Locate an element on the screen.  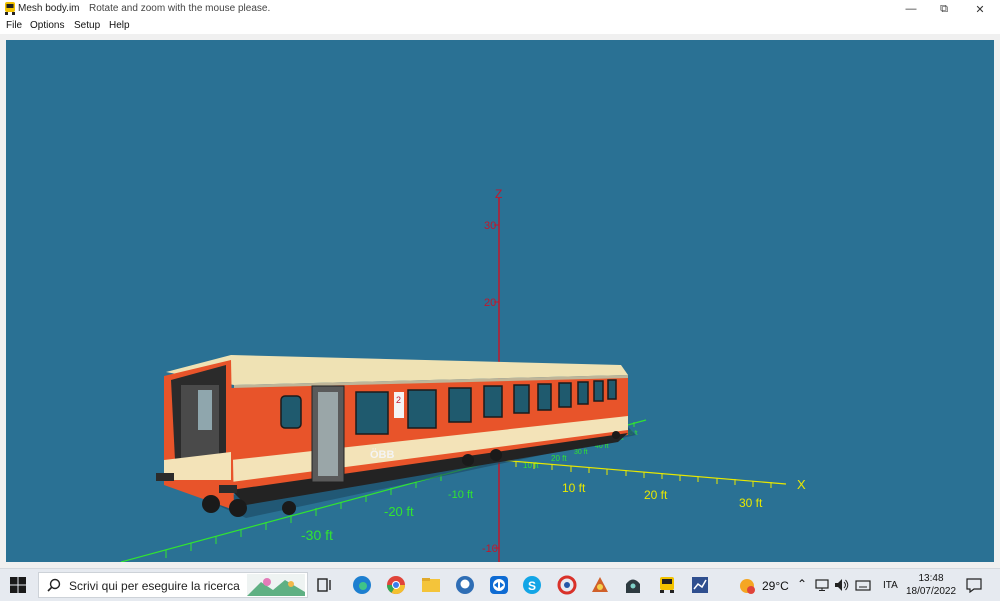
x-tick-label: 30 ft is located at coordinates (751, 503).